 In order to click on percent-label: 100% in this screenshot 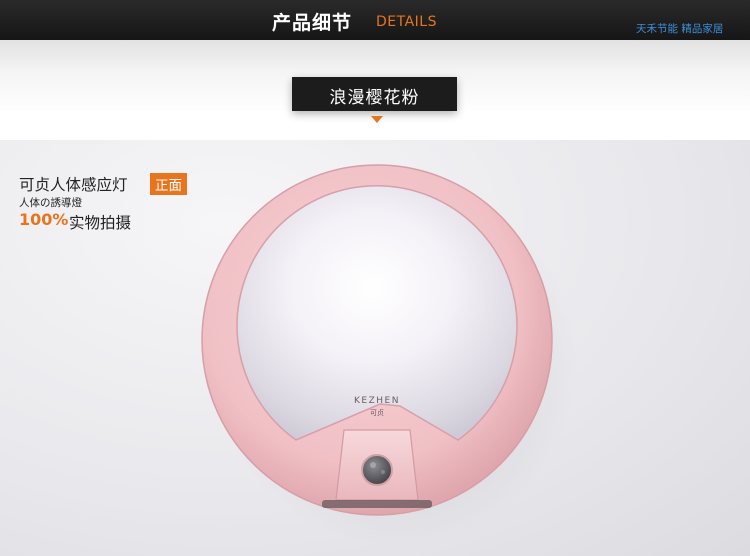, I will do `click(44, 219)`.